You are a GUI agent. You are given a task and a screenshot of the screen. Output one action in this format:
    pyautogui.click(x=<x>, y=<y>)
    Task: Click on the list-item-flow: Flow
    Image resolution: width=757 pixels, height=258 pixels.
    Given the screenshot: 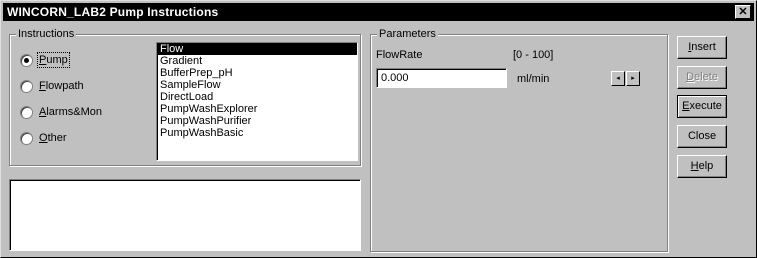 What is the action you would take?
    pyautogui.click(x=257, y=49)
    